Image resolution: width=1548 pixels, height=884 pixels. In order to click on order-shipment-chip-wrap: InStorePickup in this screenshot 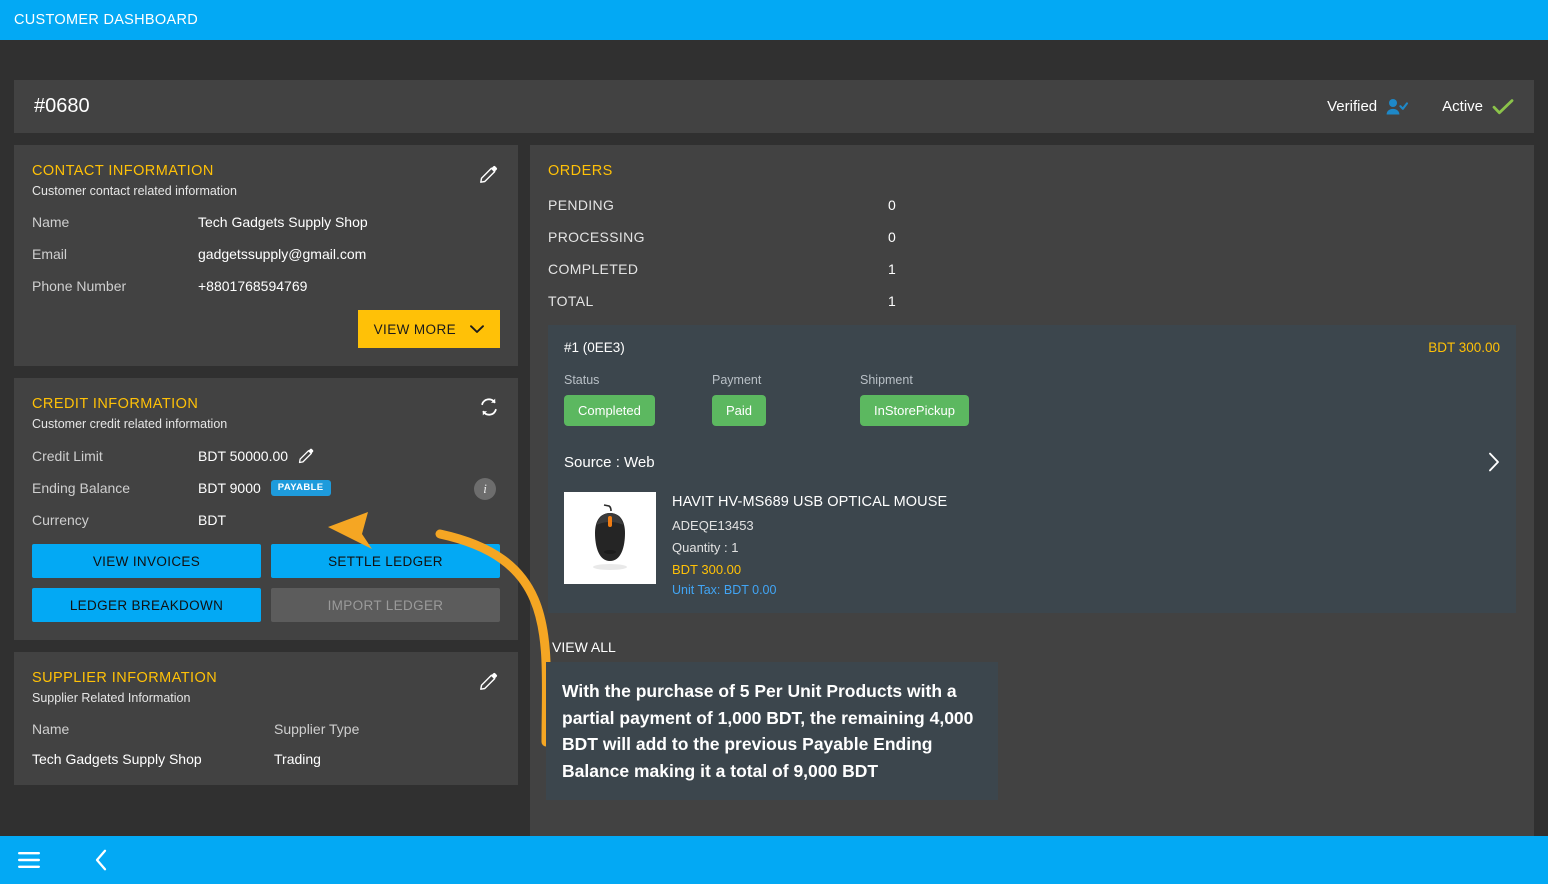, I will do `click(934, 410)`.